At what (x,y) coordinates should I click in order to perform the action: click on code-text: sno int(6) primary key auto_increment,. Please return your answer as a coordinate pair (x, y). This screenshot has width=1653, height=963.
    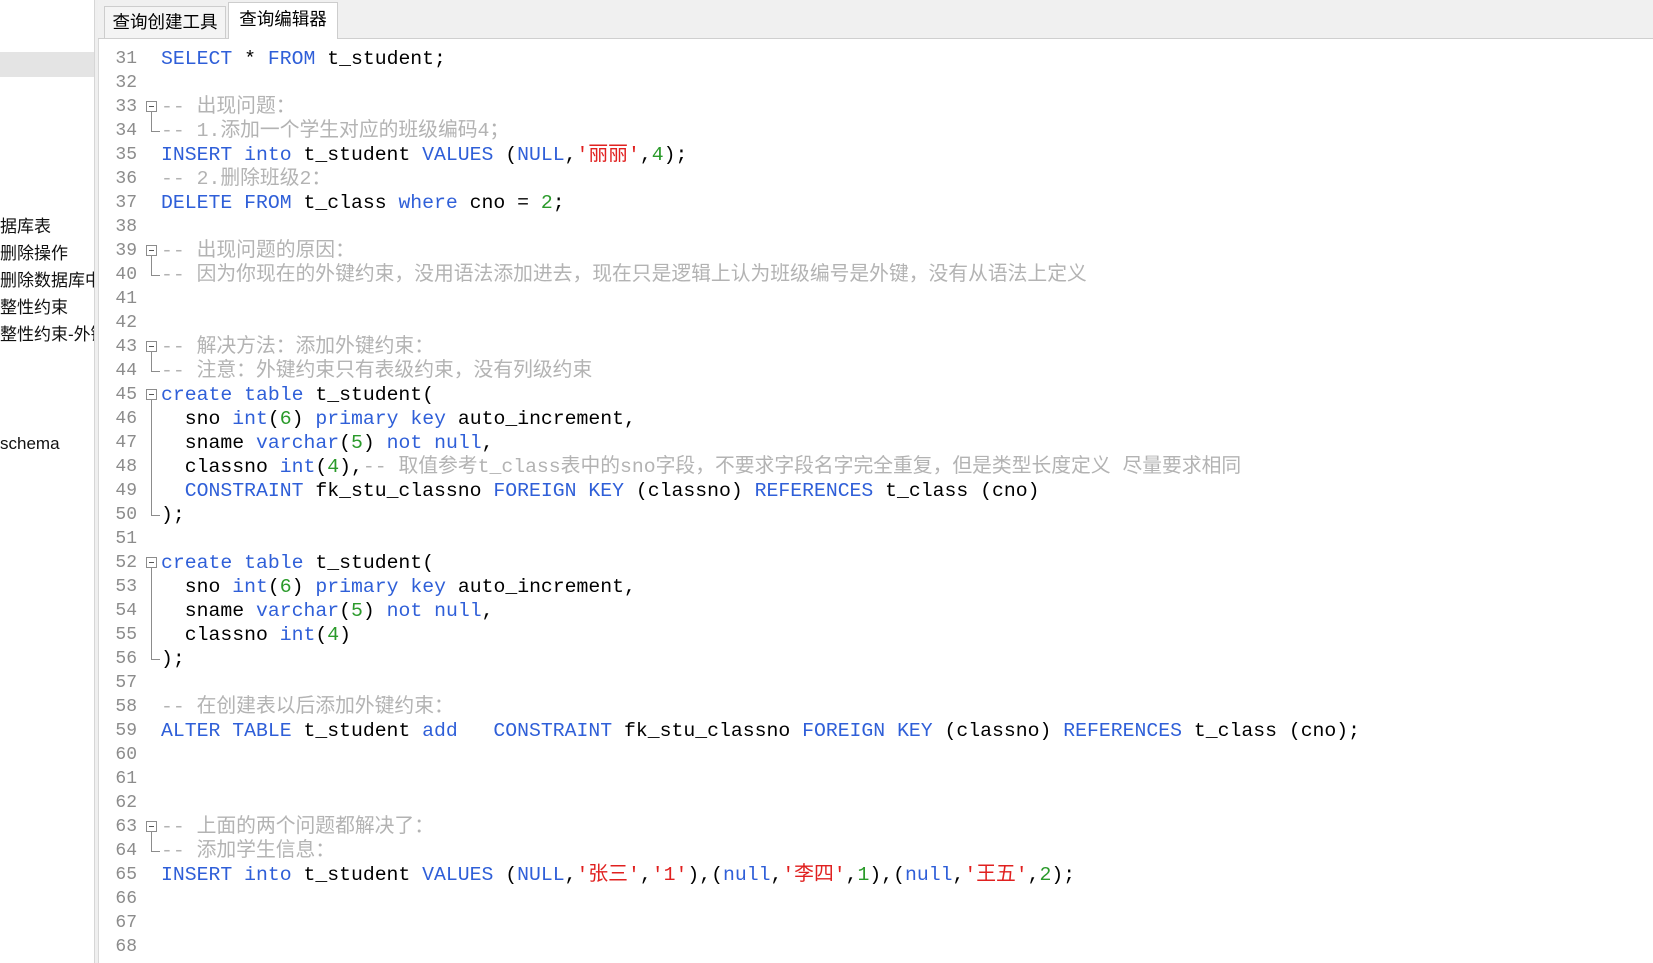
    Looking at the image, I should click on (398, 419).